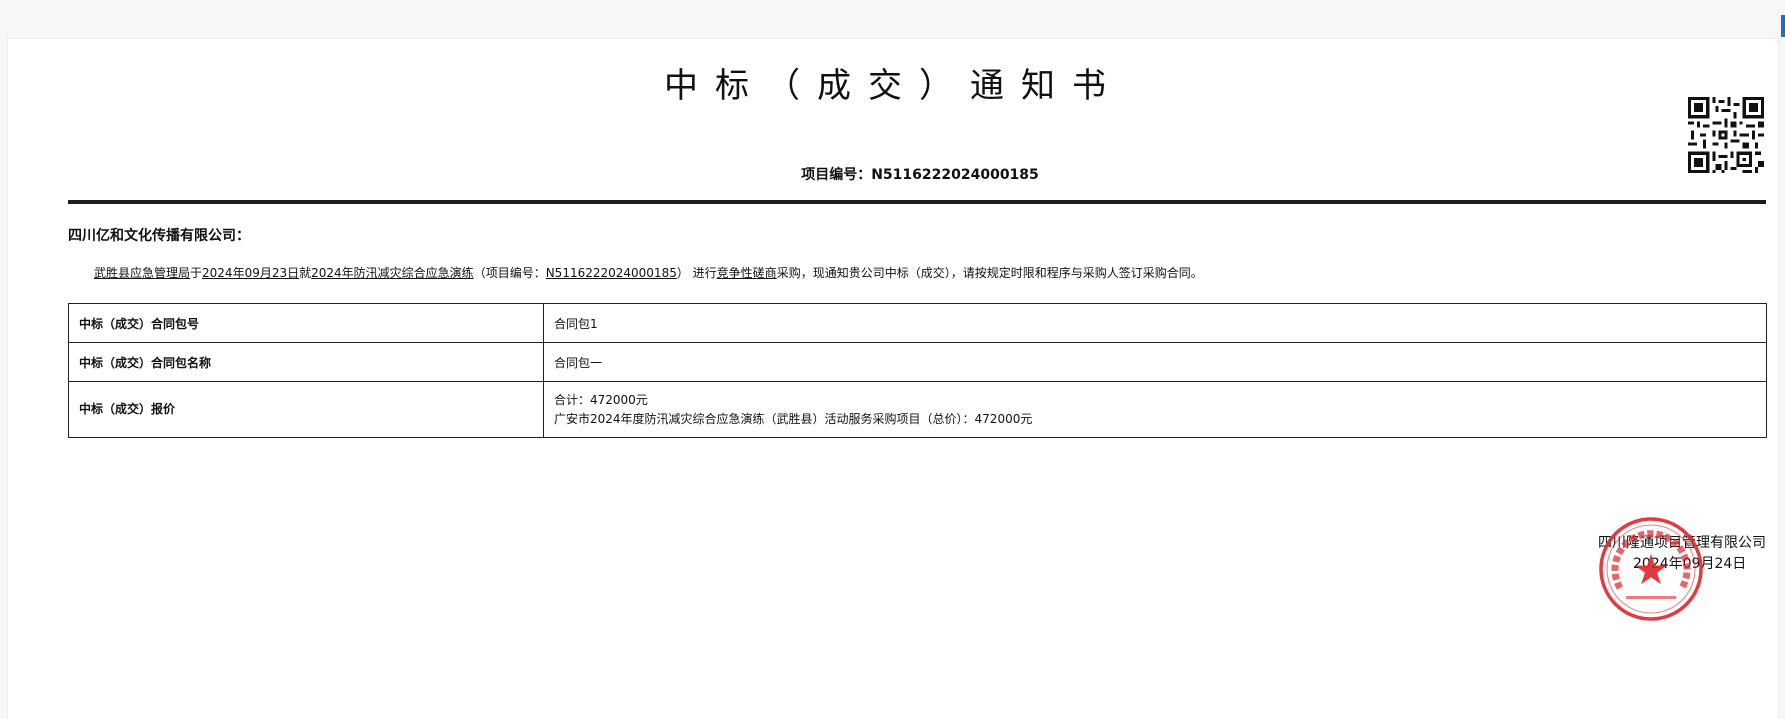 This screenshot has width=1785, height=719. What do you see at coordinates (611, 273) in the screenshot?
I see `project-no: N5116222024000185` at bounding box center [611, 273].